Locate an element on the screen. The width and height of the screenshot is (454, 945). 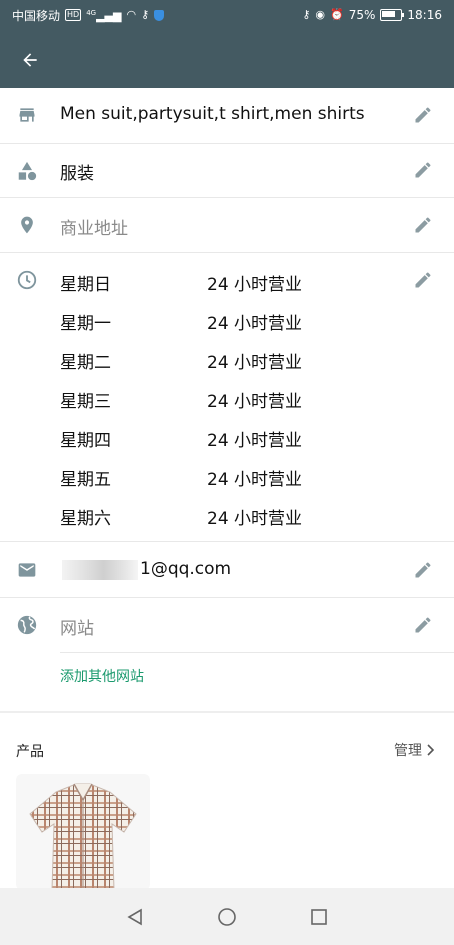
back-button is located at coordinates (30, 60).